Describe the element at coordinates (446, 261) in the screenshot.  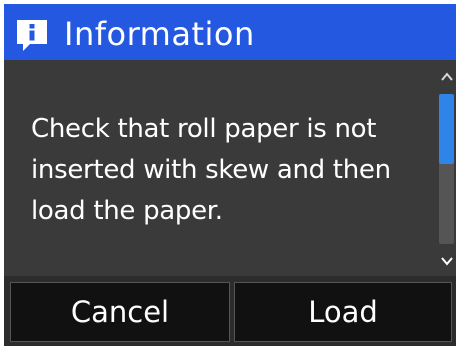
I see `scroll-down-button` at that location.